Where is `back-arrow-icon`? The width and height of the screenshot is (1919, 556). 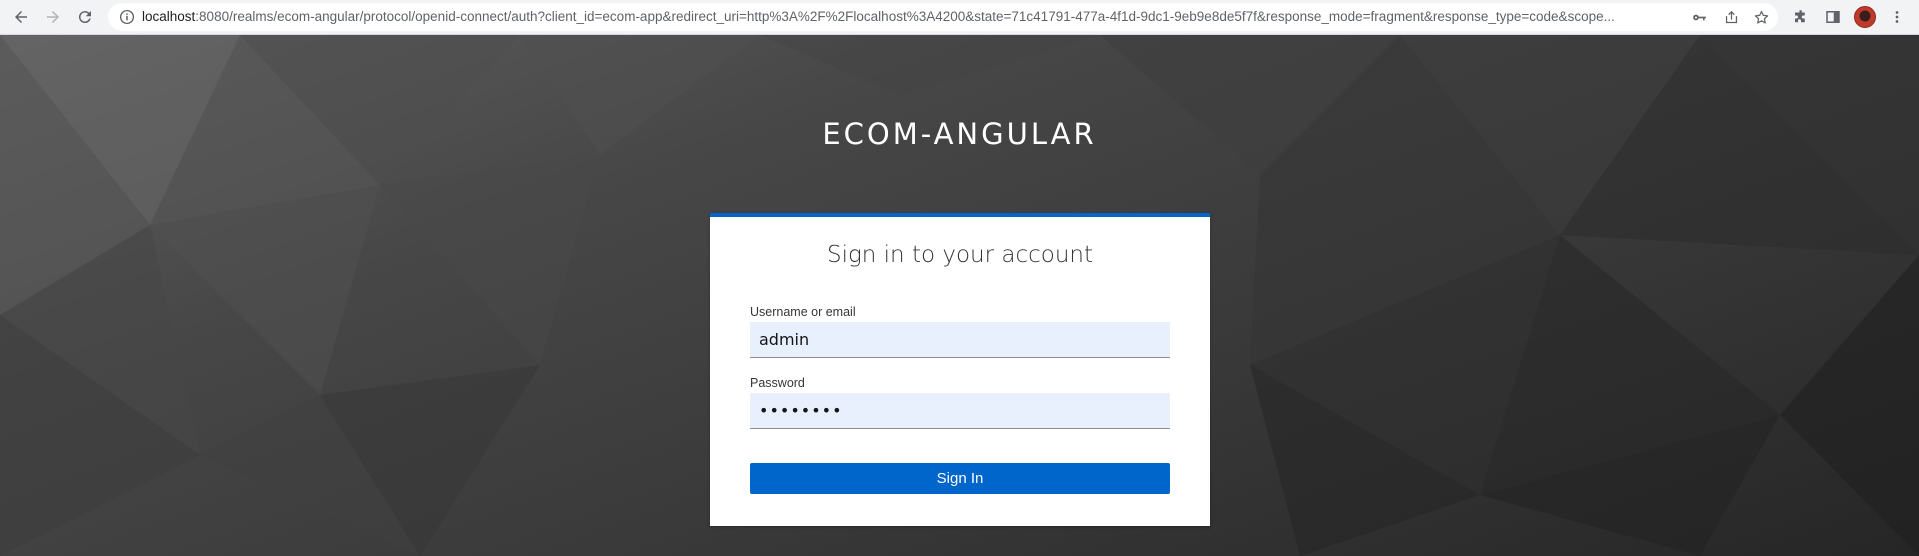 back-arrow-icon is located at coordinates (21, 17).